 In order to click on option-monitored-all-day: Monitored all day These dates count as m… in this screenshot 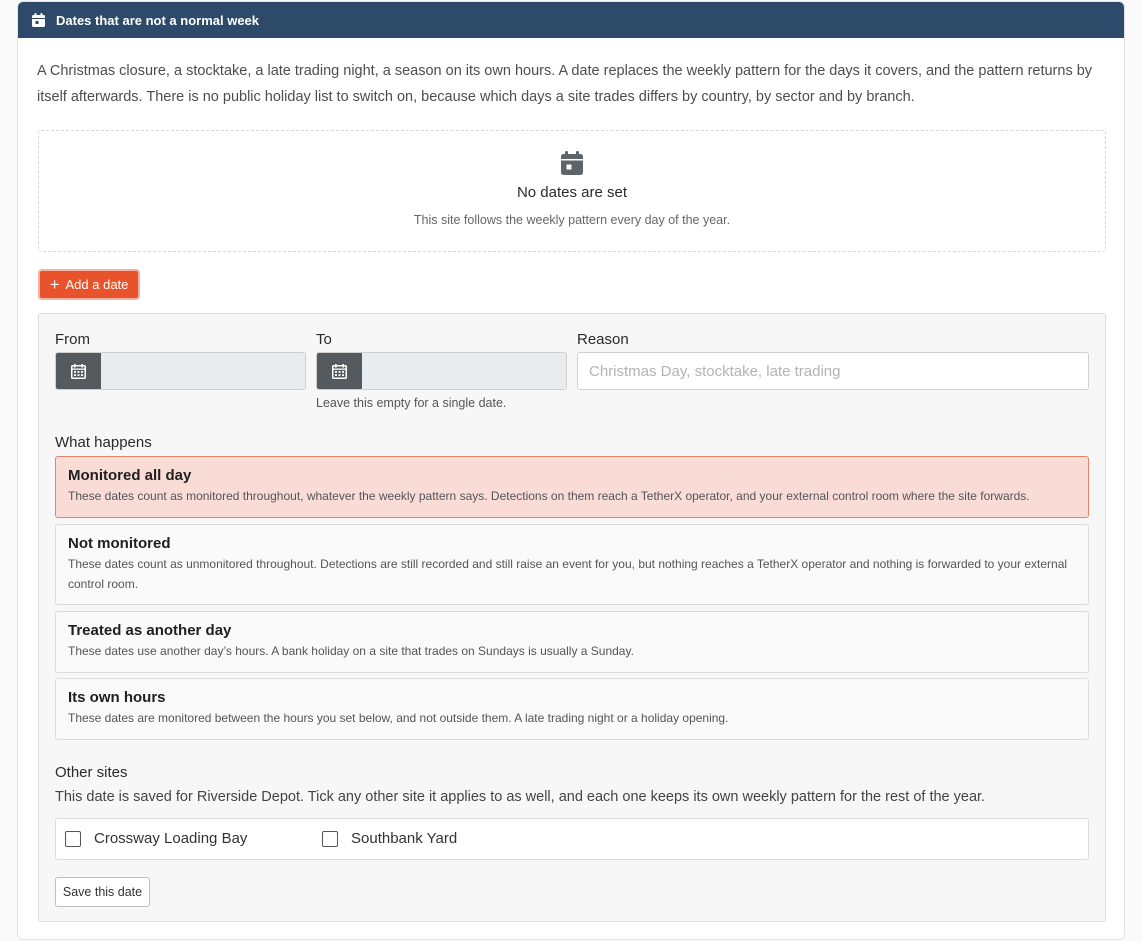, I will do `click(572, 487)`.